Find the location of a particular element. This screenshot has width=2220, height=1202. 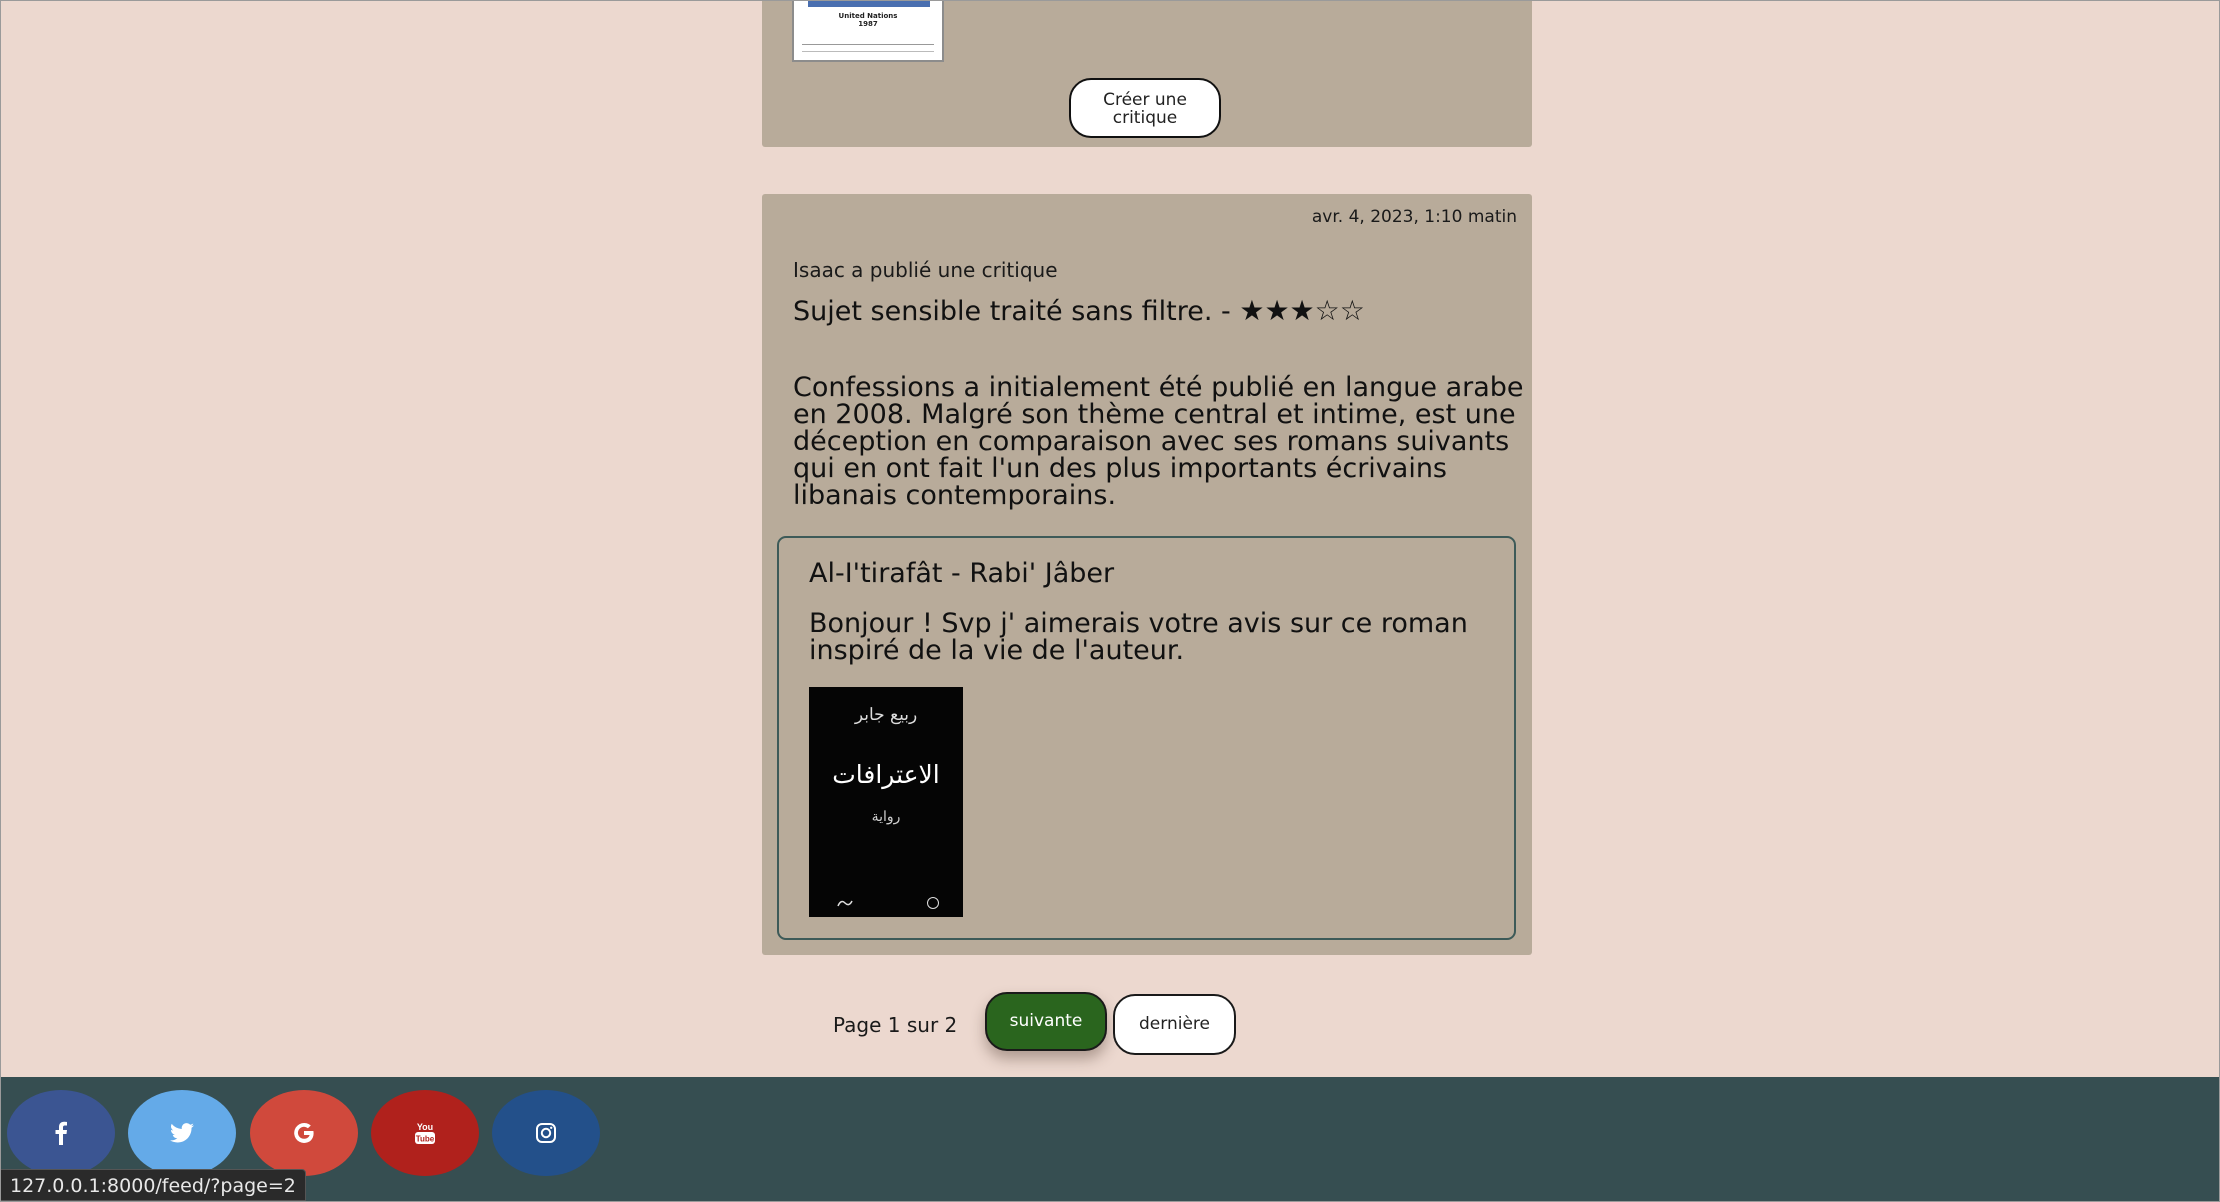

instagram-link is located at coordinates (546, 1133).